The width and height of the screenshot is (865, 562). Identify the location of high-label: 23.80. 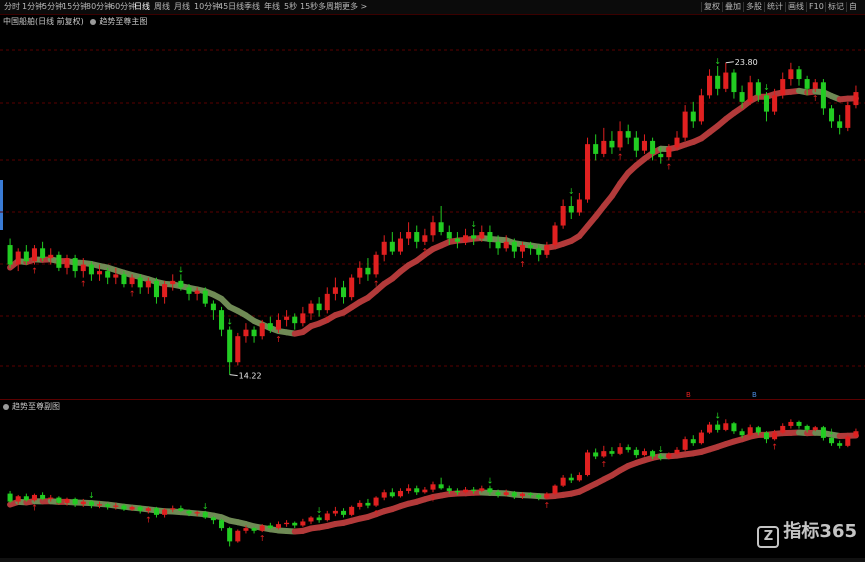
(746, 62).